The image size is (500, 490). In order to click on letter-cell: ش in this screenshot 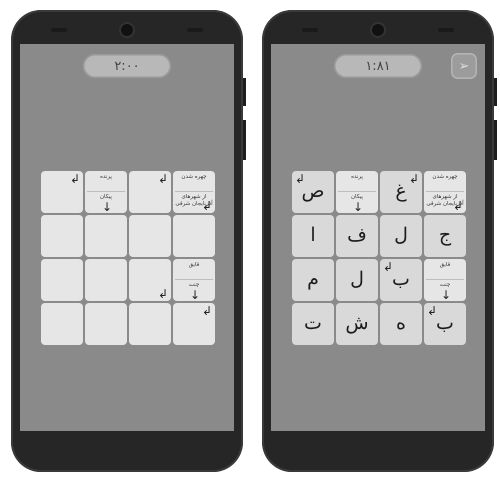, I will do `click(357, 324)`.